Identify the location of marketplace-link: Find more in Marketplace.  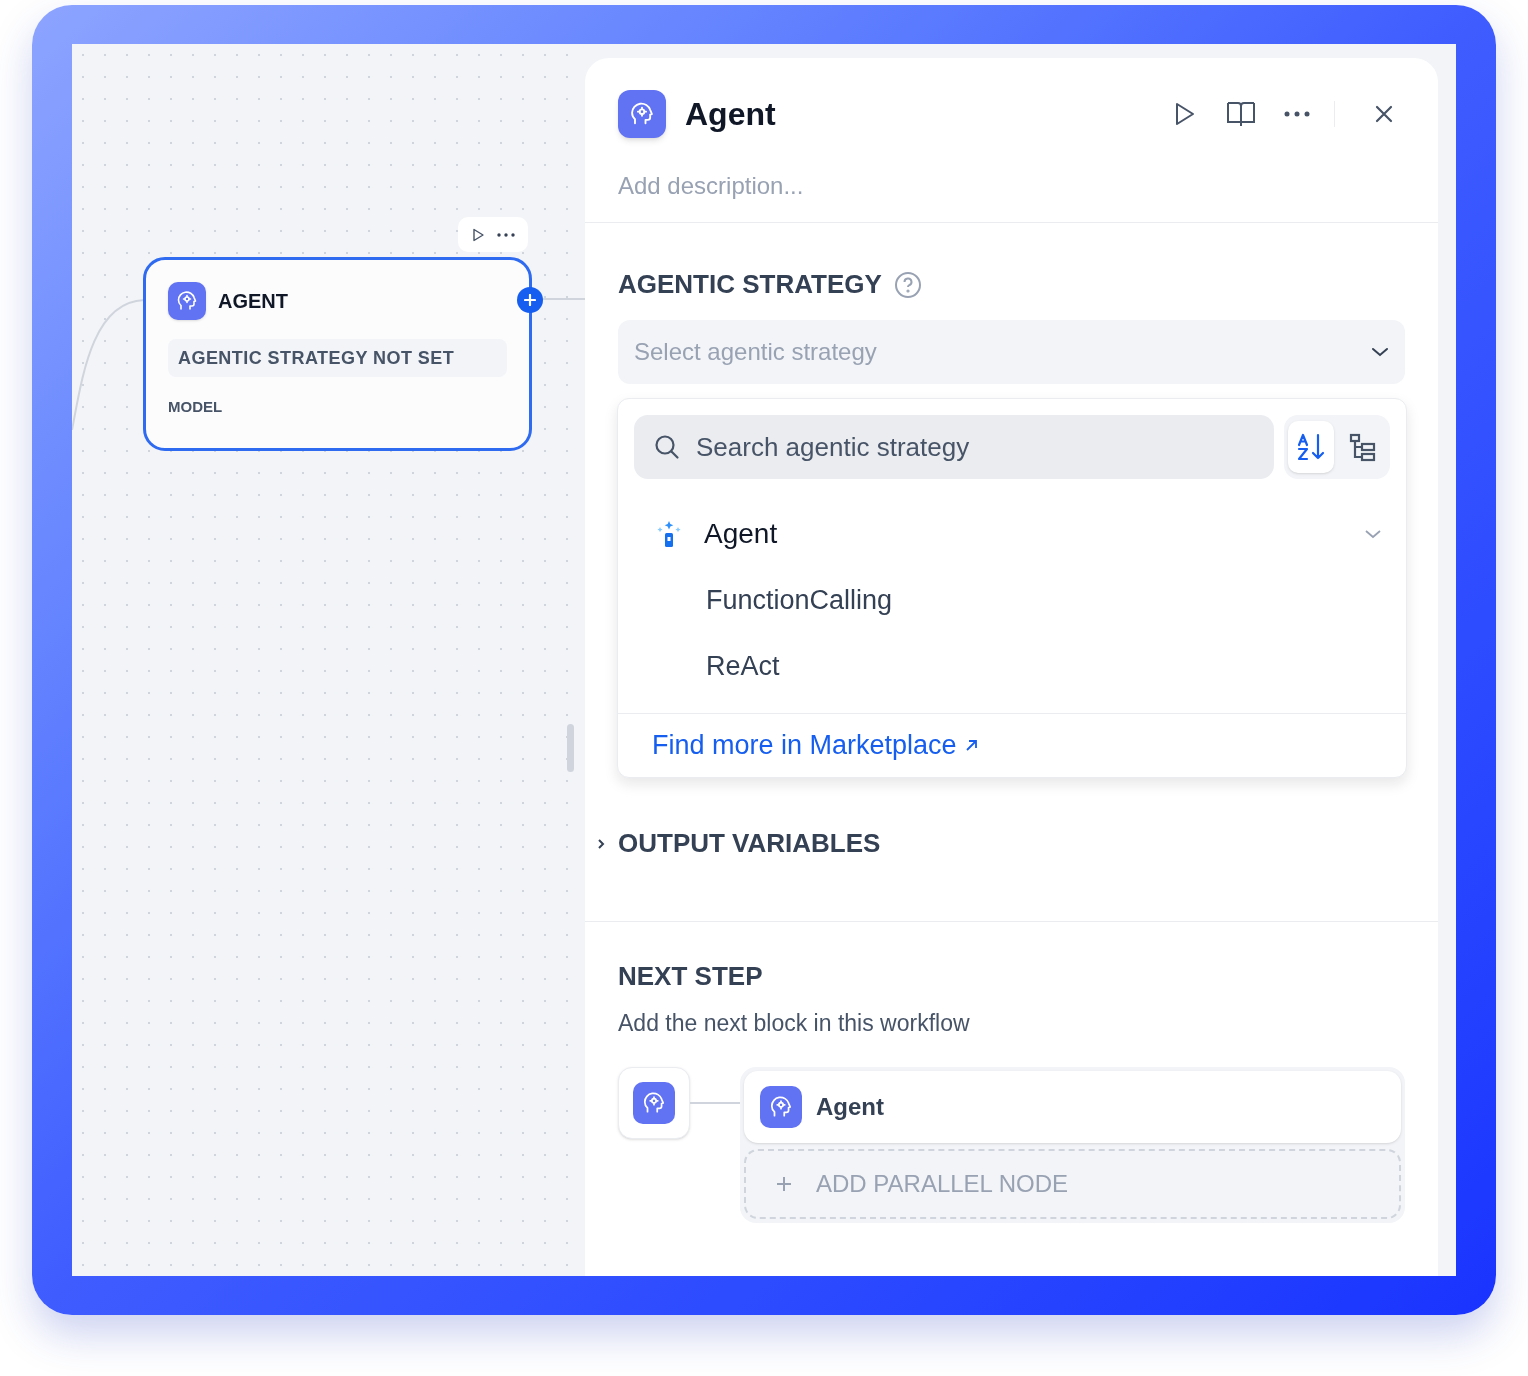
(815, 745).